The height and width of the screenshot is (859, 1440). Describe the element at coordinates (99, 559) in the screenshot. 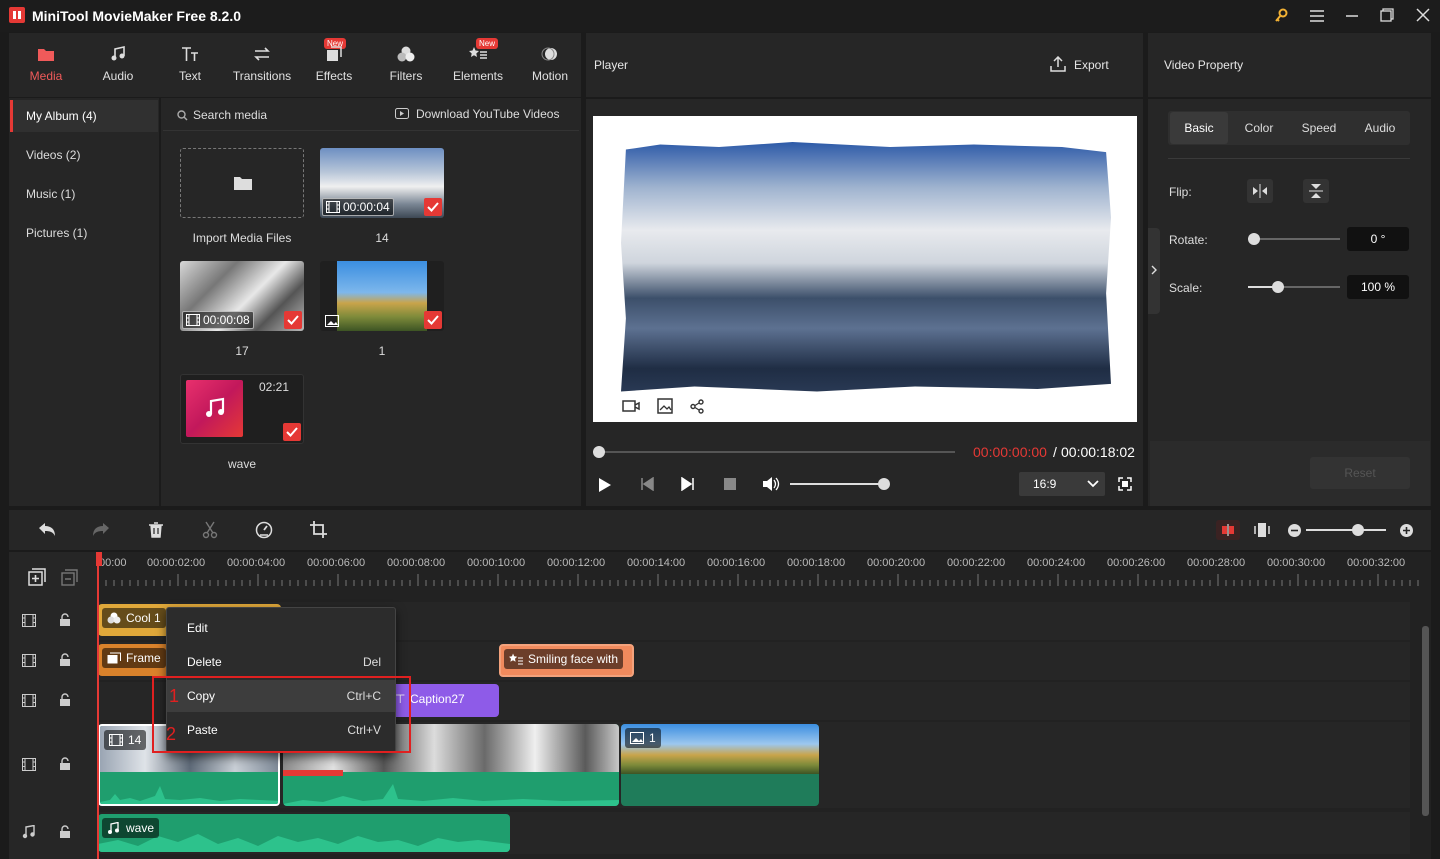

I see `playhead-handle` at that location.